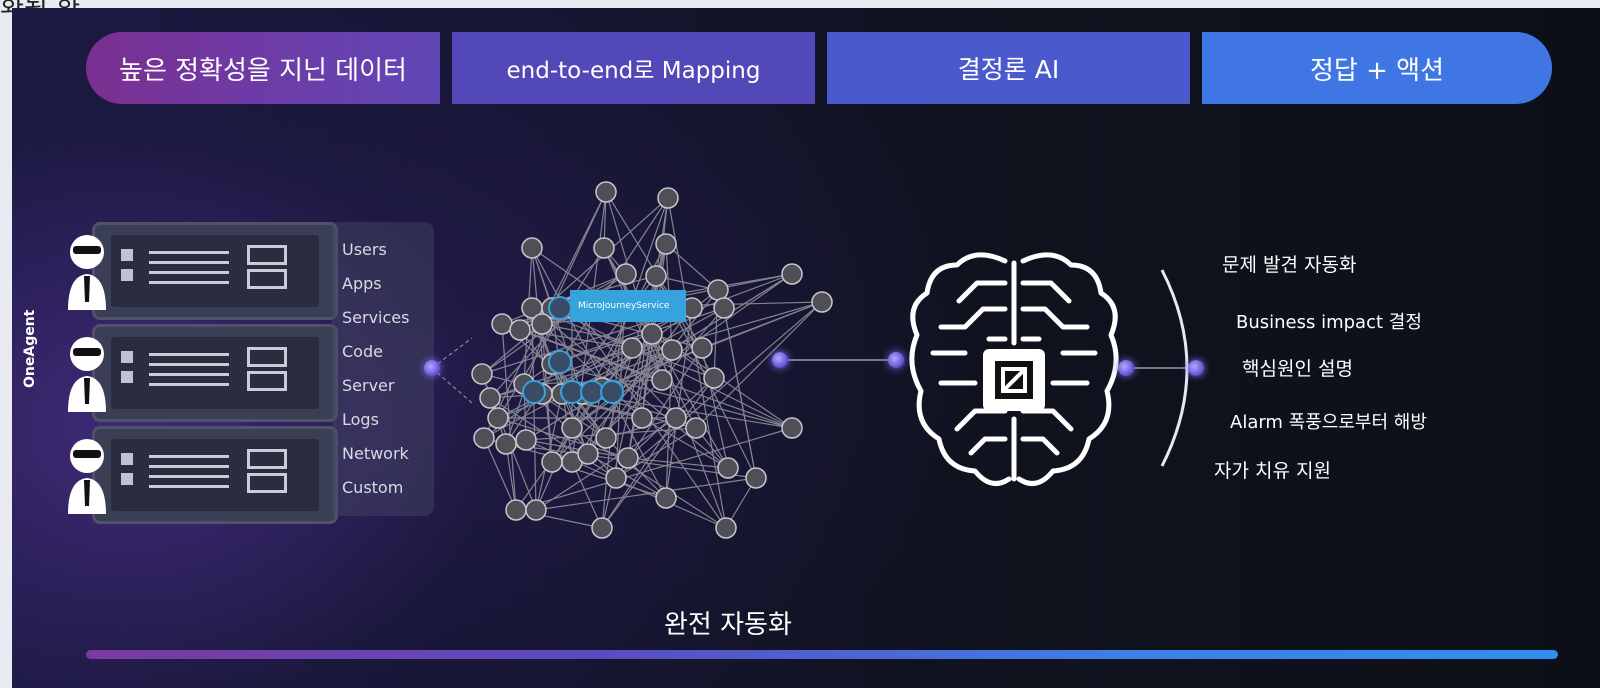 This screenshot has width=1600, height=688. What do you see at coordinates (628, 306) in the screenshot?
I see `highlight-service-tag: MicroJourneyService` at bounding box center [628, 306].